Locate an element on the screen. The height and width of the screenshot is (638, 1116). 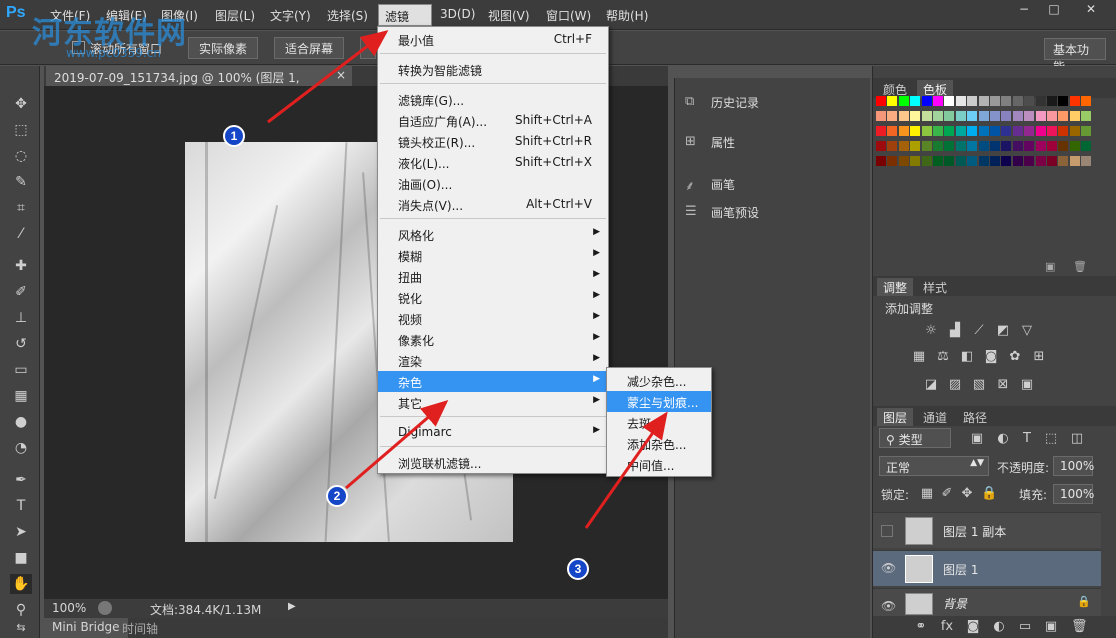
menu-item-filter: 消失点(V)... Alt+Ctrl+V is located at coordinates (493, 204).